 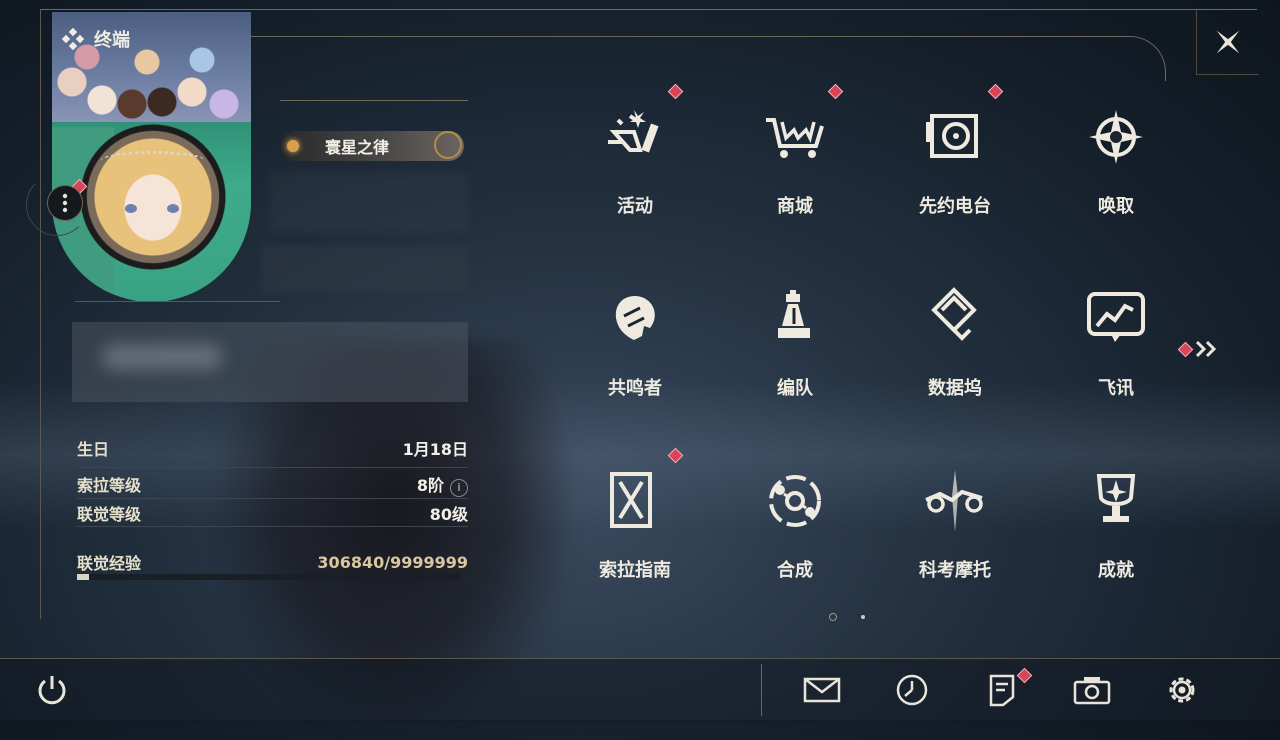 I want to click on hidden-signature-area, so click(x=270, y=362).